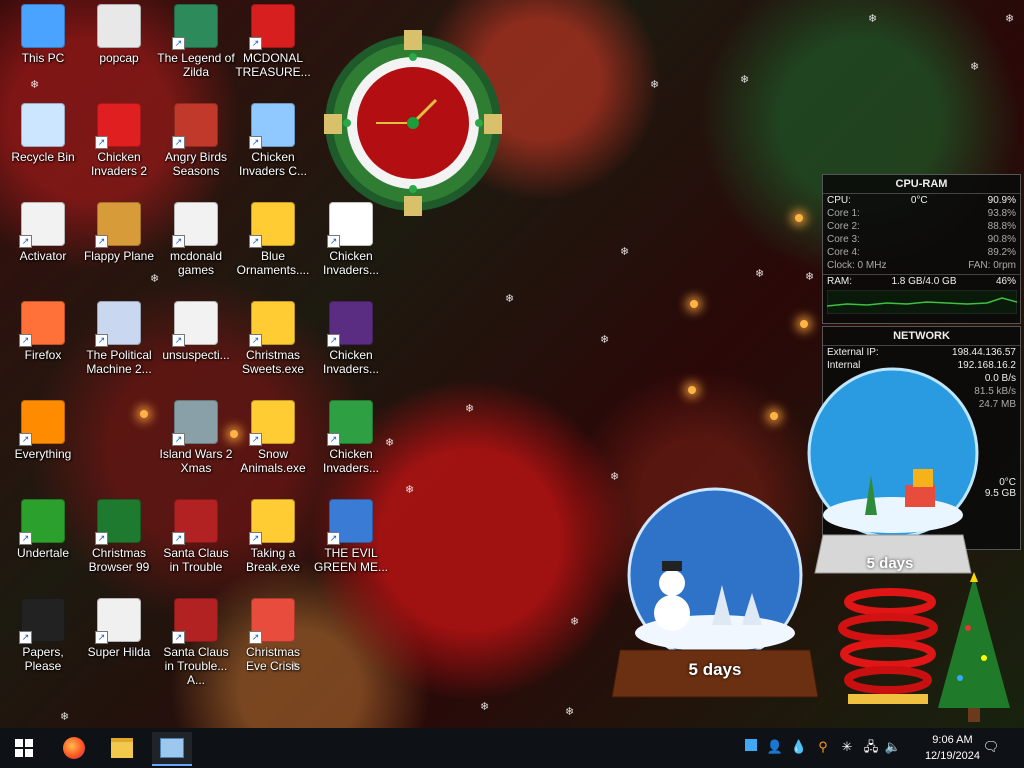  Describe the element at coordinates (843, 239) in the screenshot. I see `core-label: Core 3:` at that location.